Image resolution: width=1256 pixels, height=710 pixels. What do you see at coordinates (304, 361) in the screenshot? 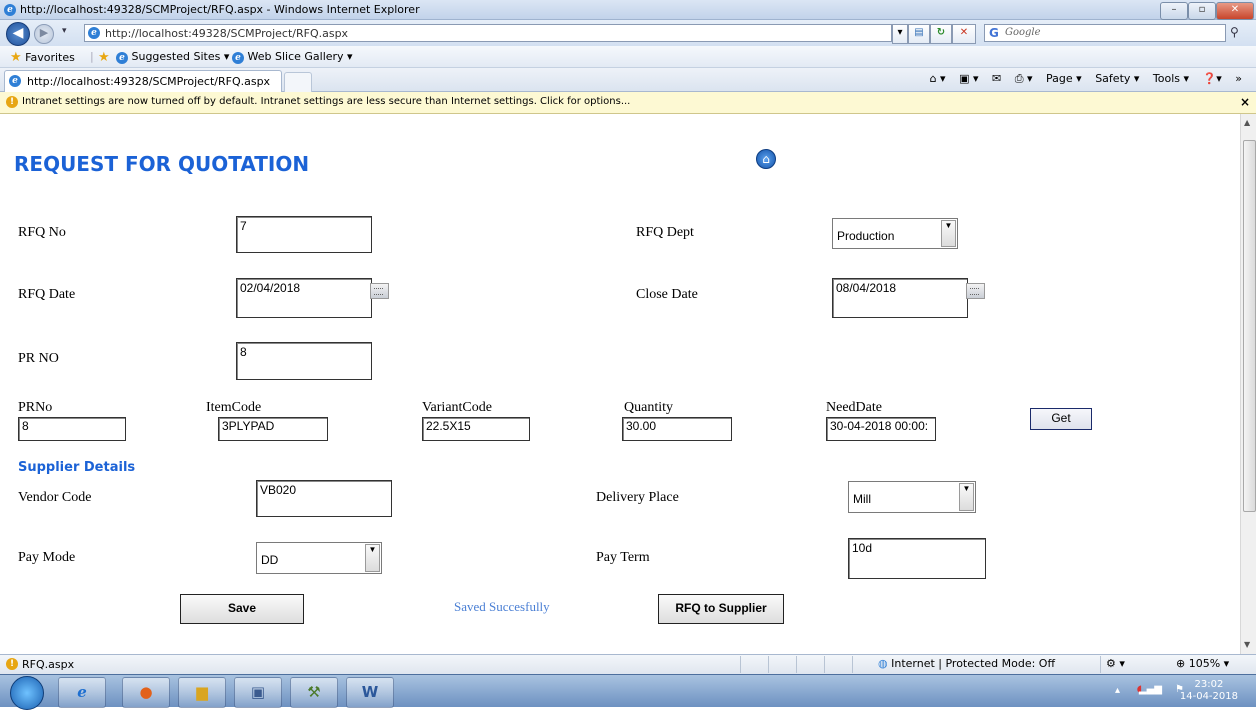
I see `pr-no-field: 8` at bounding box center [304, 361].